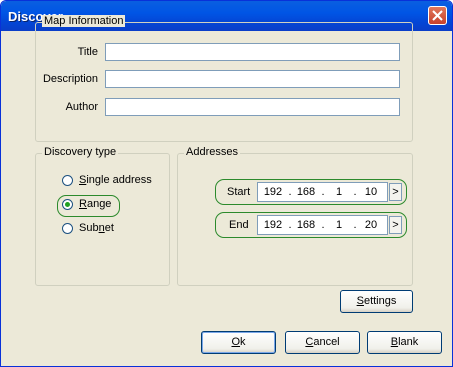 The image size is (453, 367). I want to click on start-octet-1: 192, so click(273, 192).